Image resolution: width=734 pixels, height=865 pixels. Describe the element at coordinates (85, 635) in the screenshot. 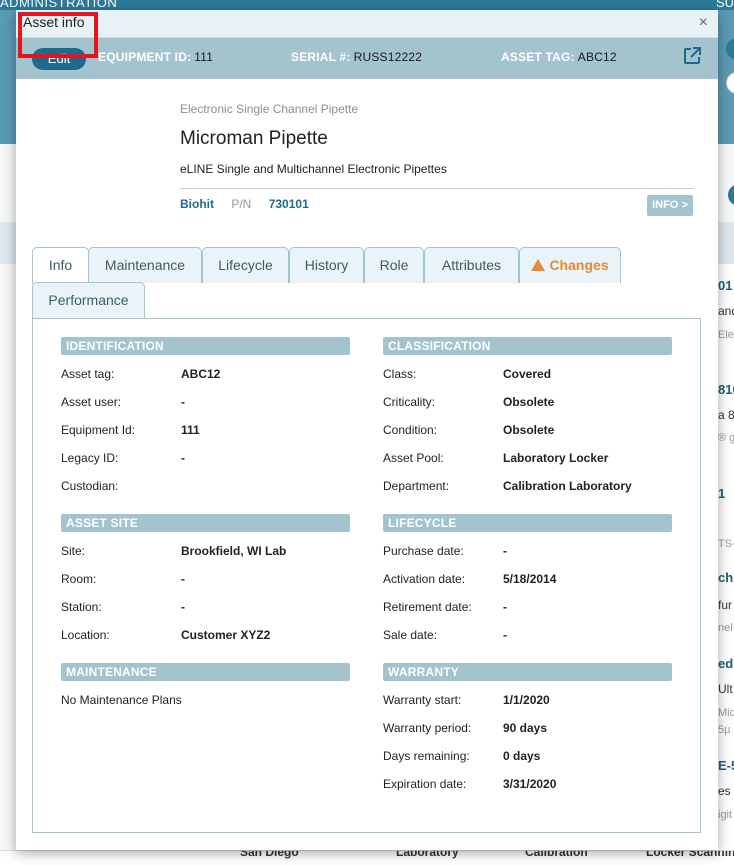

I see `field-label: Location:` at that location.